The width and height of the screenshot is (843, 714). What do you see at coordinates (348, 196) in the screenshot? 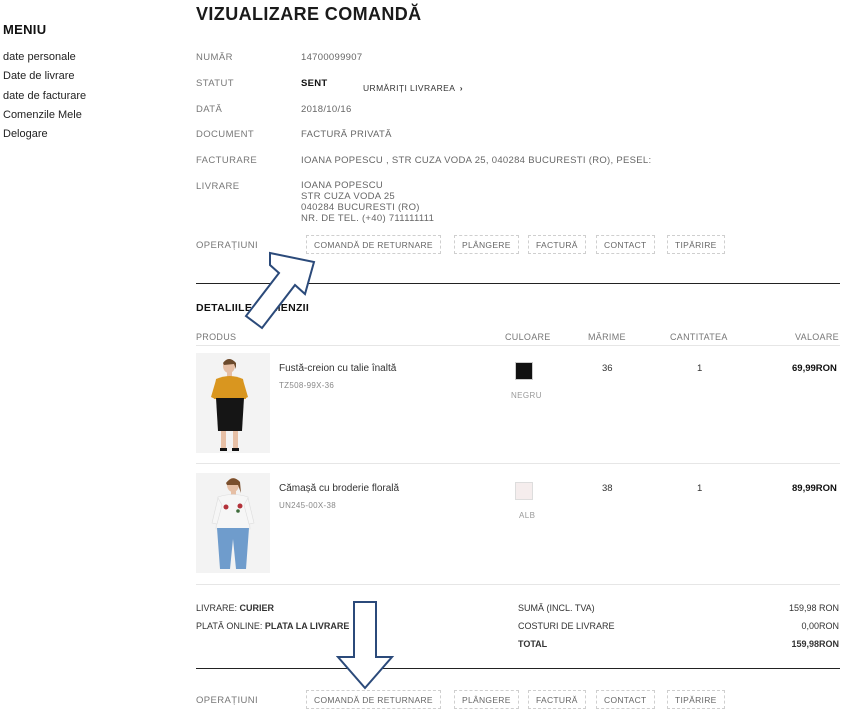
I see `shipping-line: STR CUZA VODA 25` at bounding box center [348, 196].